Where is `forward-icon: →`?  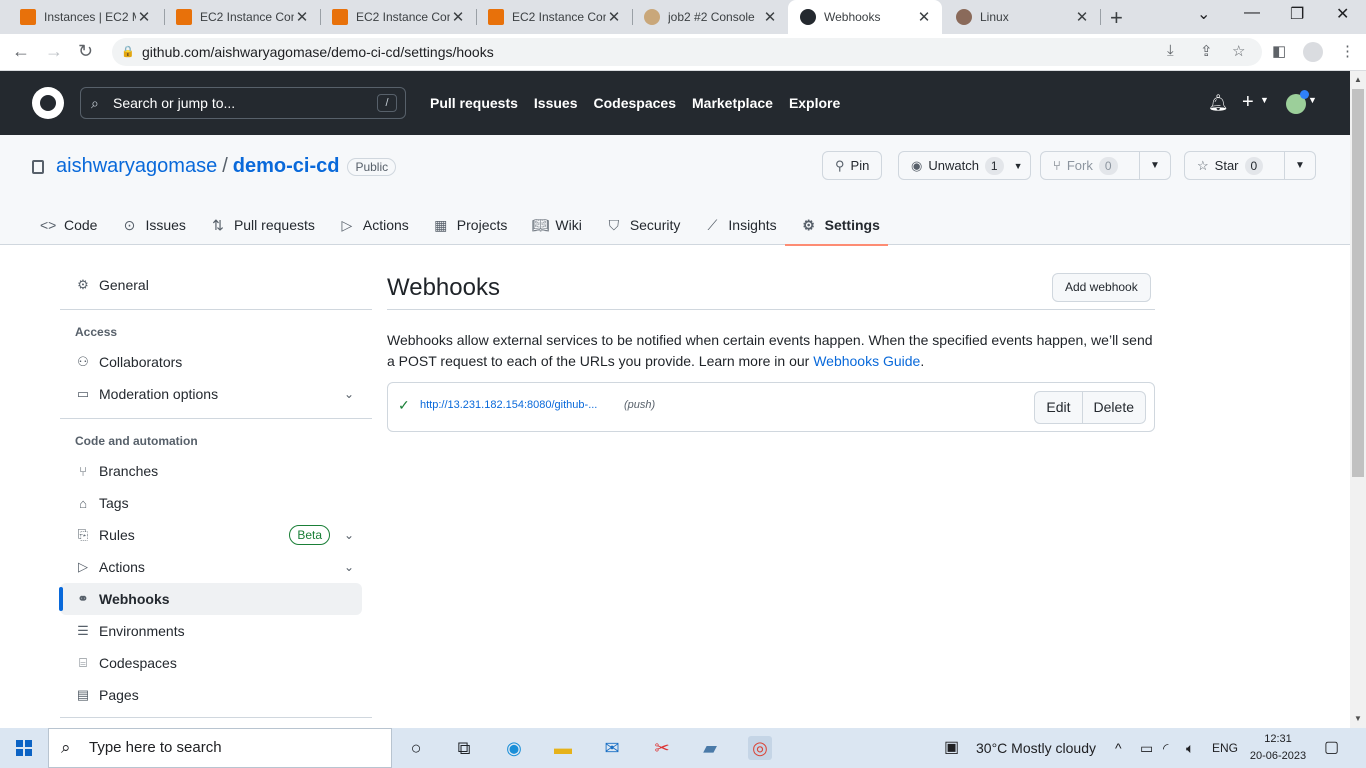
forward-icon: → is located at coordinates (54, 51).